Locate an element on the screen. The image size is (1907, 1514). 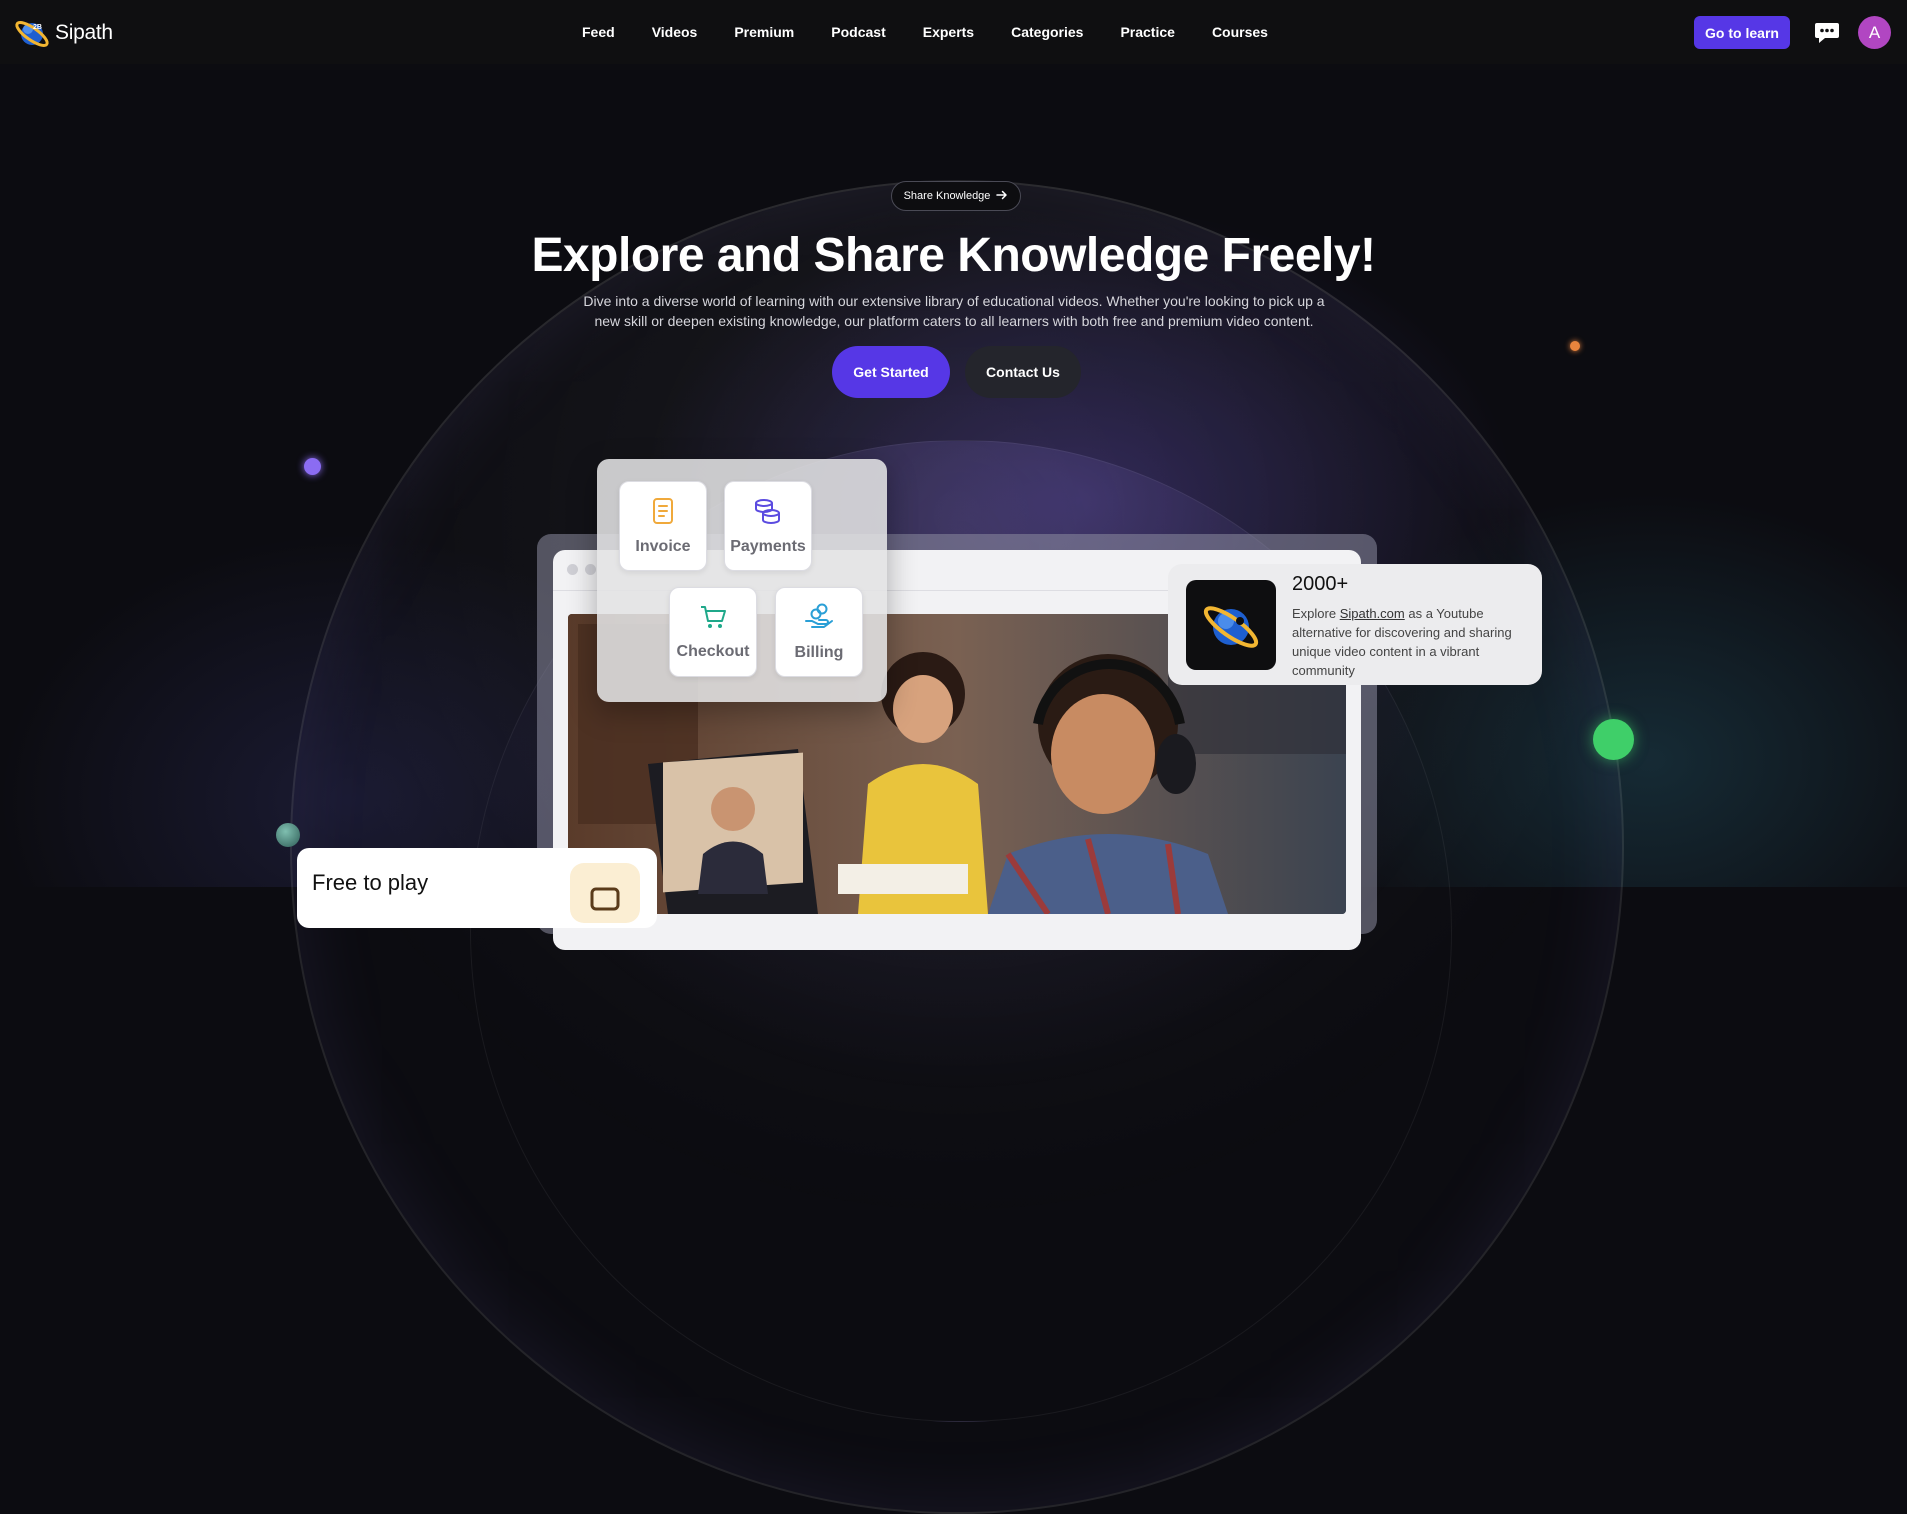
pill-label: Share Knowledge is located at coordinates (947, 196).